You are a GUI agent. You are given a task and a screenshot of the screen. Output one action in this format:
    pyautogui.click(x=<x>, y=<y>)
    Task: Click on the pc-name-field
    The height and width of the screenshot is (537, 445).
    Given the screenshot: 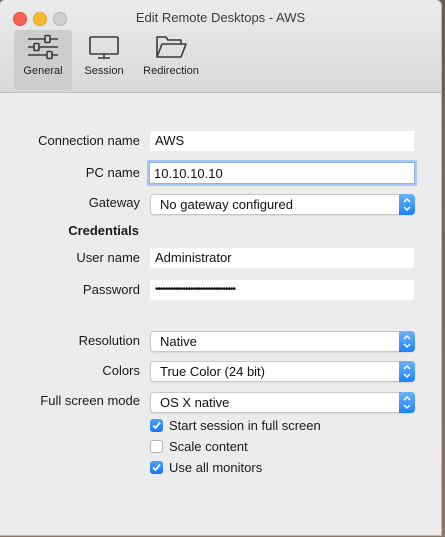 What is the action you would take?
    pyautogui.click(x=282, y=173)
    